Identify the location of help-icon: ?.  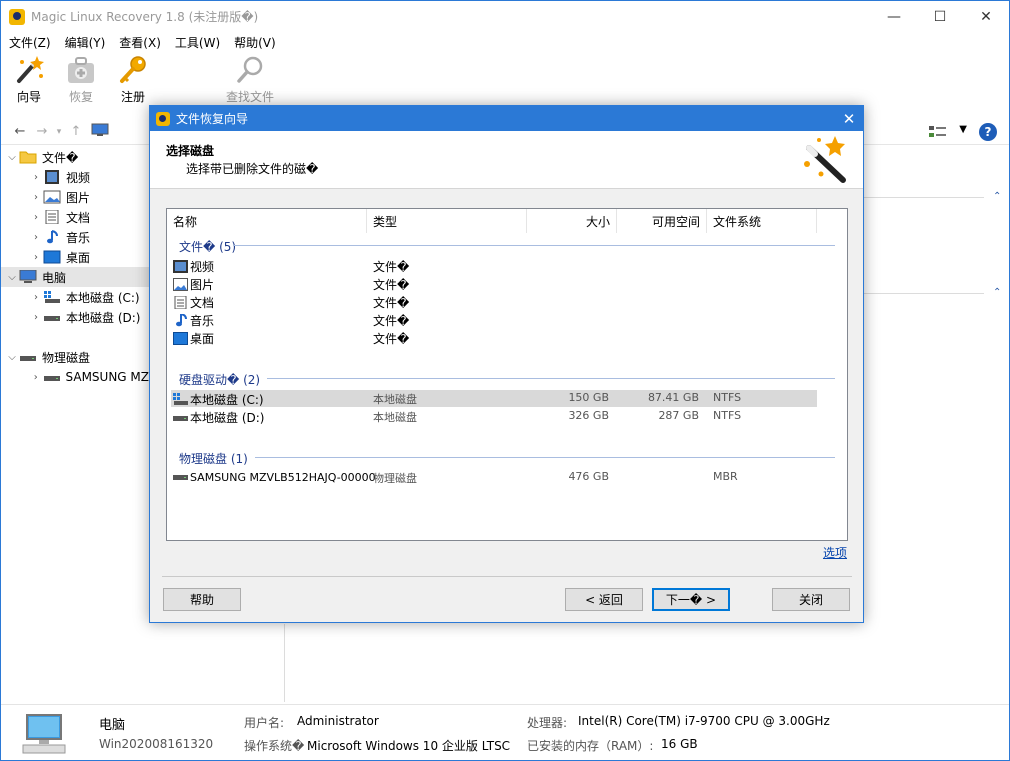
(988, 132).